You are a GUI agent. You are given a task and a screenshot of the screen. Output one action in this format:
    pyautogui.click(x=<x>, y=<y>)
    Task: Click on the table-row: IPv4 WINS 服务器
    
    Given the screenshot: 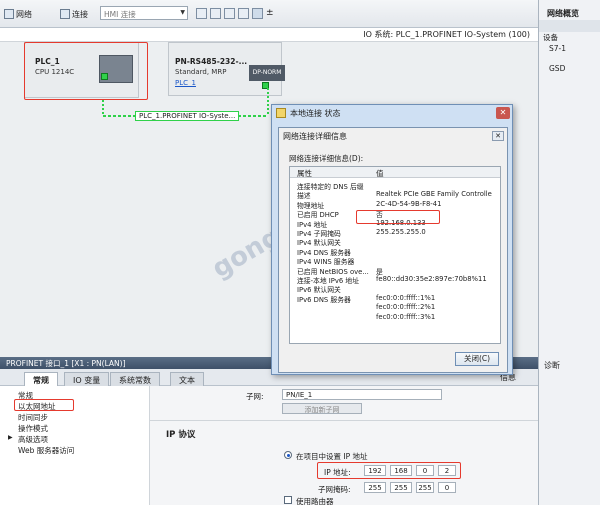 What is the action you would take?
    pyautogui.click(x=395, y=261)
    